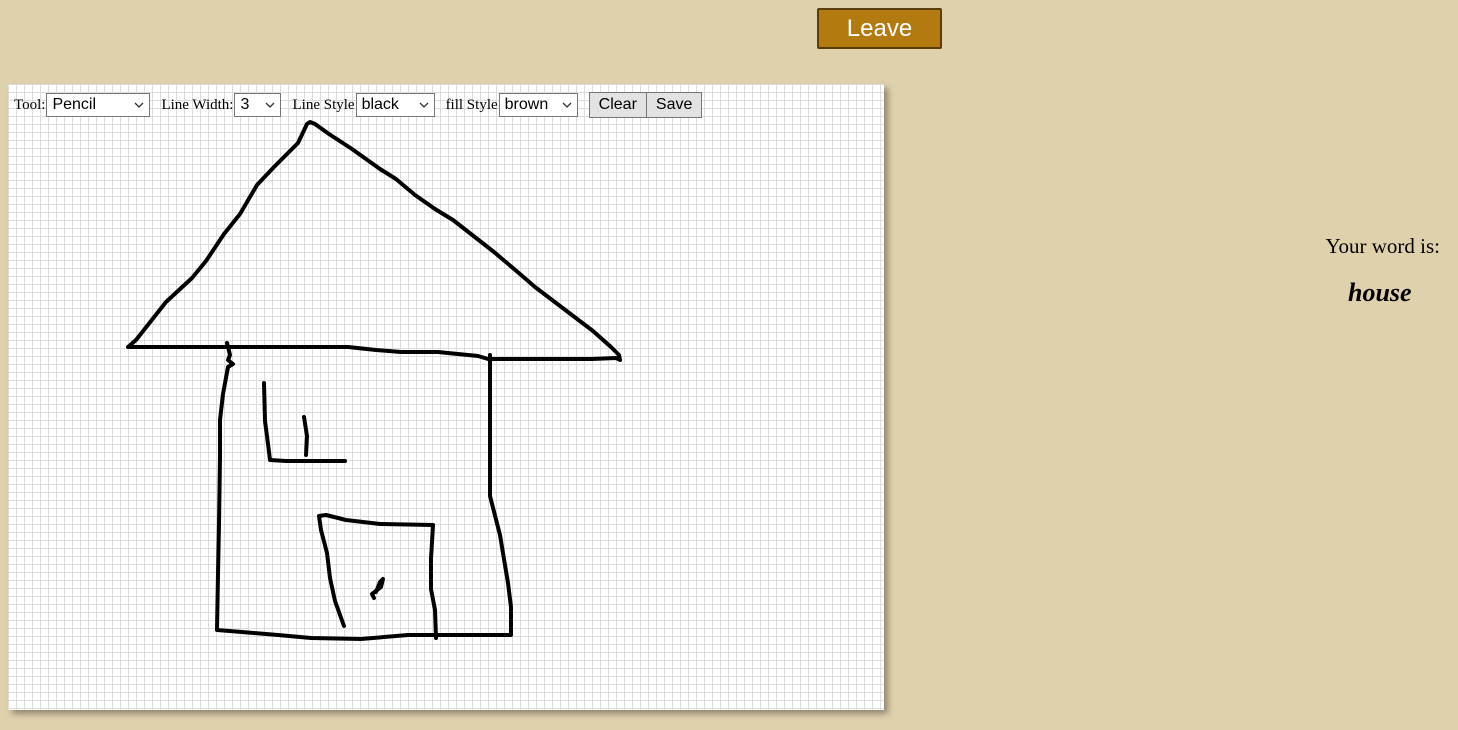  I want to click on door-knob-stroke, so click(377, 588).